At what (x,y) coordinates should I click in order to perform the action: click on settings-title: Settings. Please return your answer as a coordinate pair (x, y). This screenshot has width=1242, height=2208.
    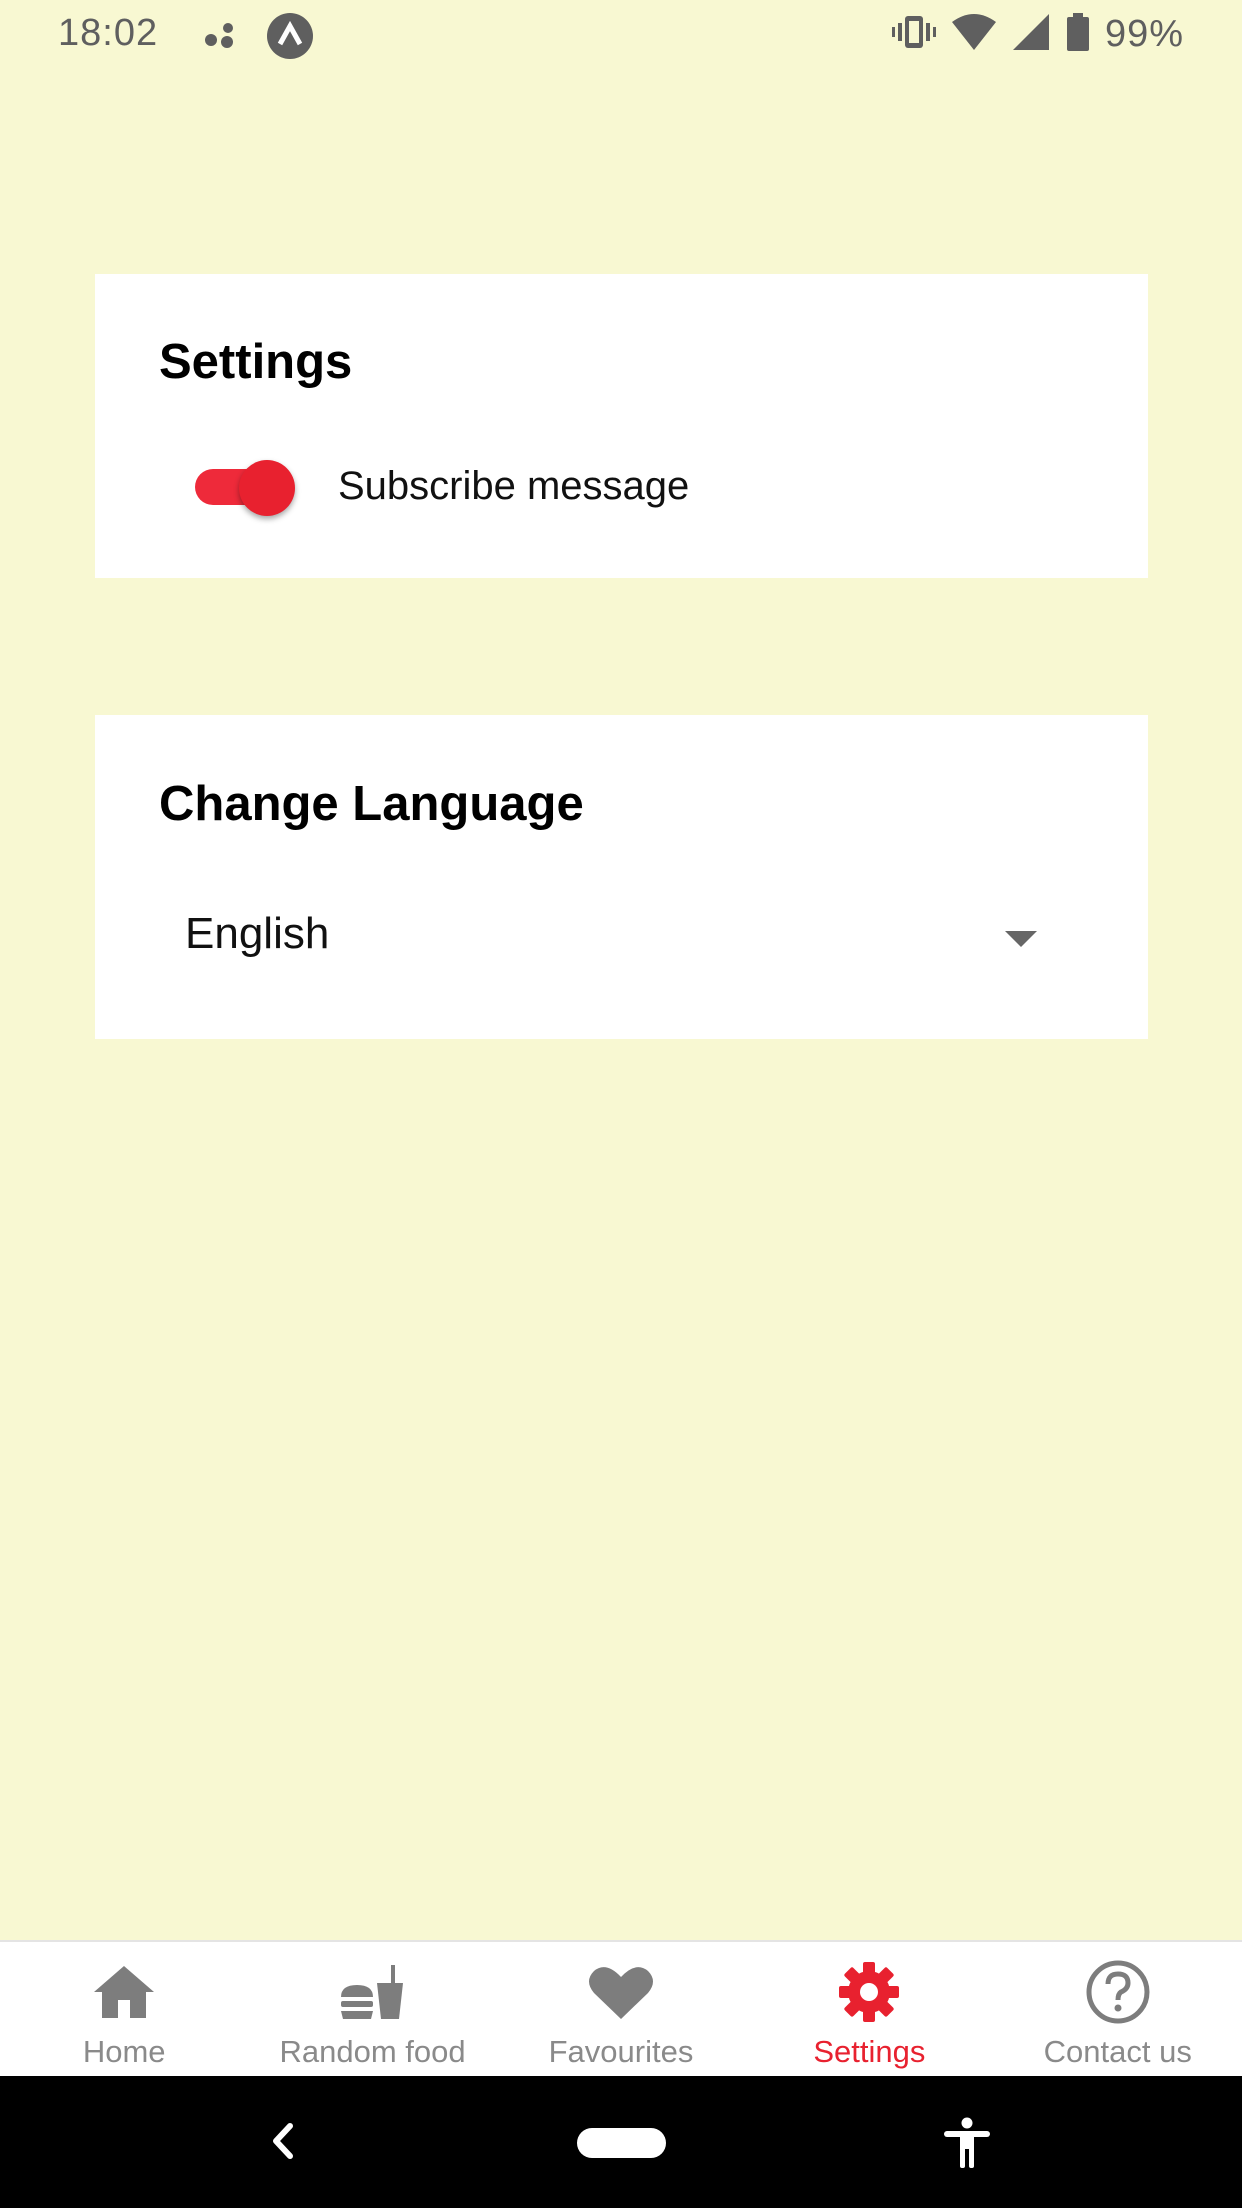
    Looking at the image, I should click on (256, 362).